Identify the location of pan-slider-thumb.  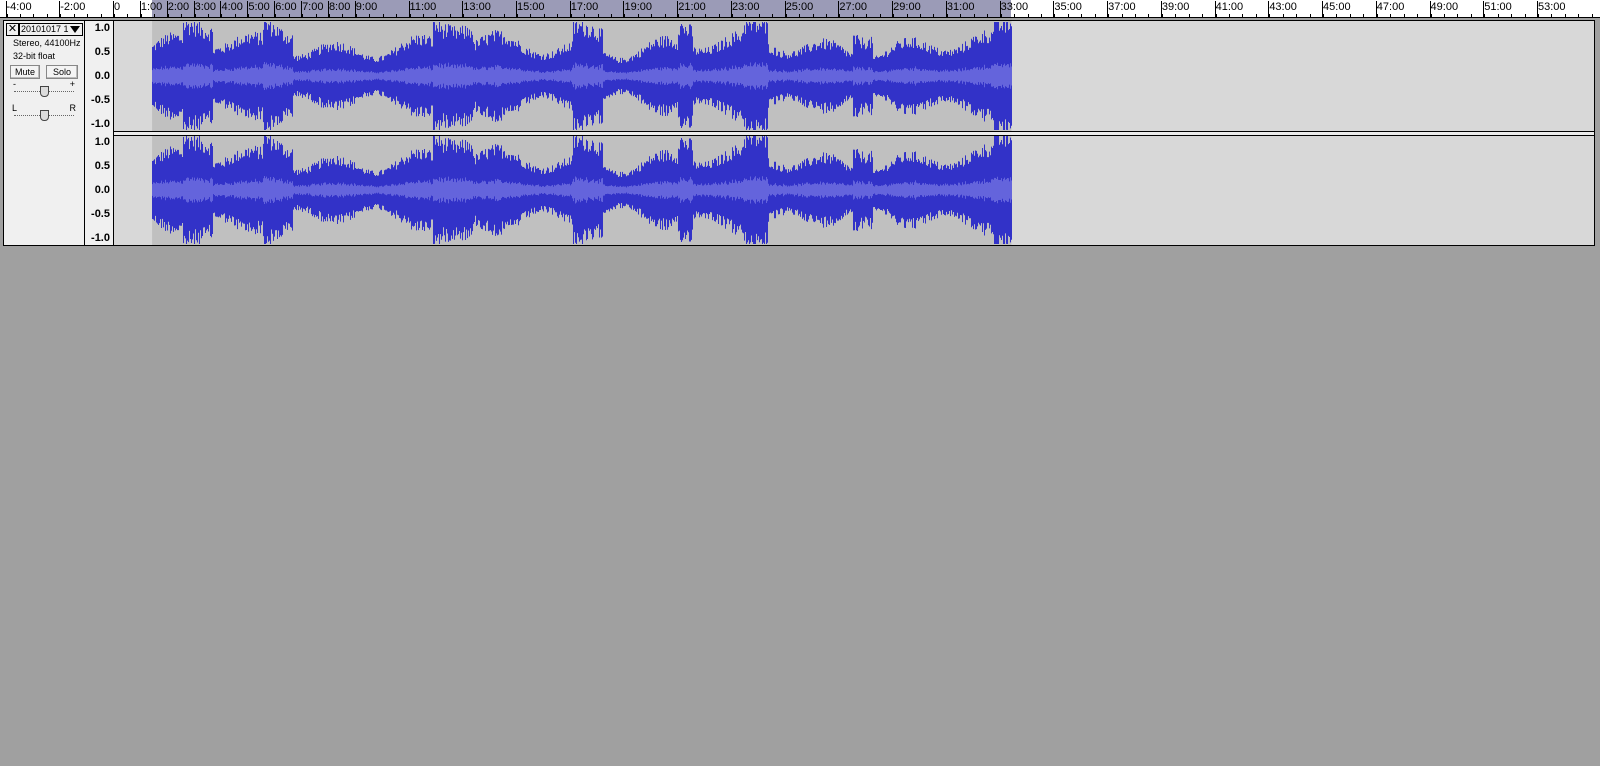
(44, 115).